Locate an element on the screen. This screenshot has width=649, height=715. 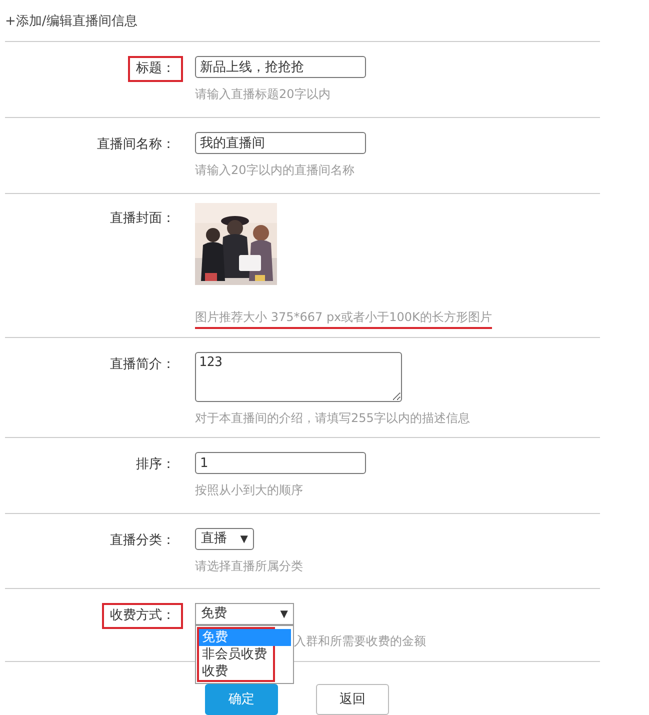
hint-text: 请输入20字以内的直播间名称 is located at coordinates (274, 170).